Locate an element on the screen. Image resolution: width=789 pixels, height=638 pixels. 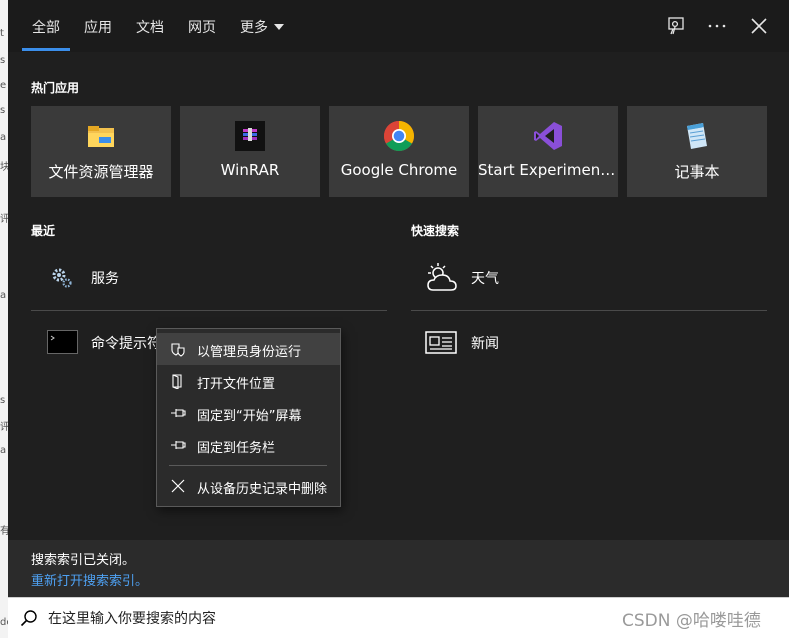
app-tile-label: Google Chrome is located at coordinates (399, 170).